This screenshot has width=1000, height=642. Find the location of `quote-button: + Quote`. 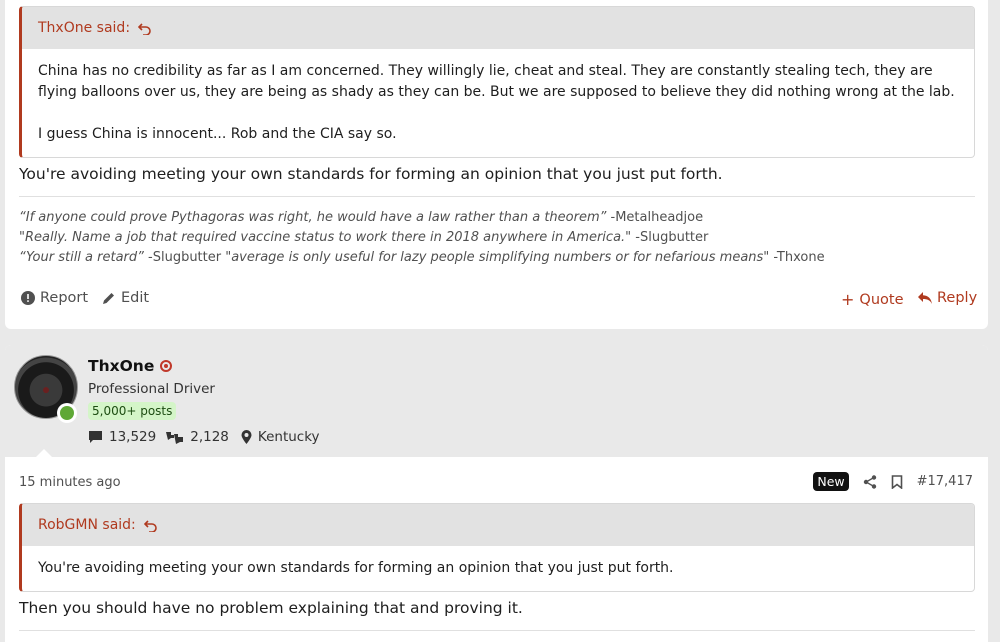

quote-button: + Quote is located at coordinates (872, 299).